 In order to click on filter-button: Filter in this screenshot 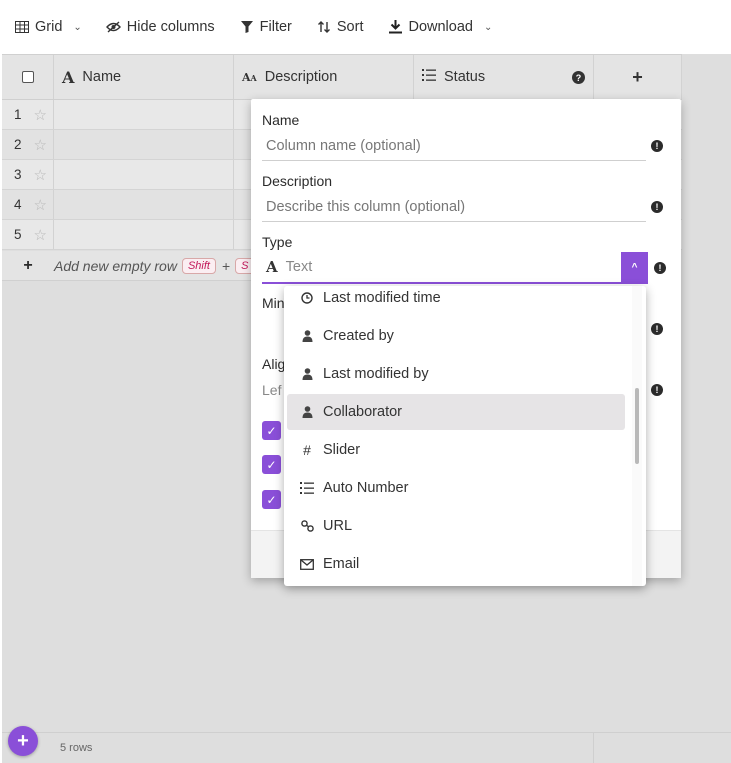, I will do `click(269, 27)`.